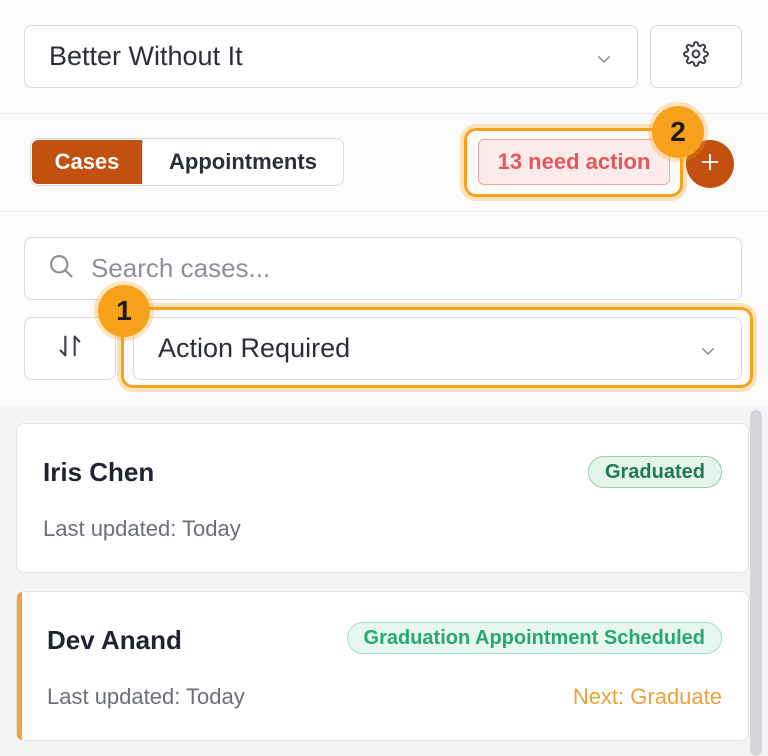 The height and width of the screenshot is (756, 768). What do you see at coordinates (405, 268) in the screenshot?
I see `search-input` at bounding box center [405, 268].